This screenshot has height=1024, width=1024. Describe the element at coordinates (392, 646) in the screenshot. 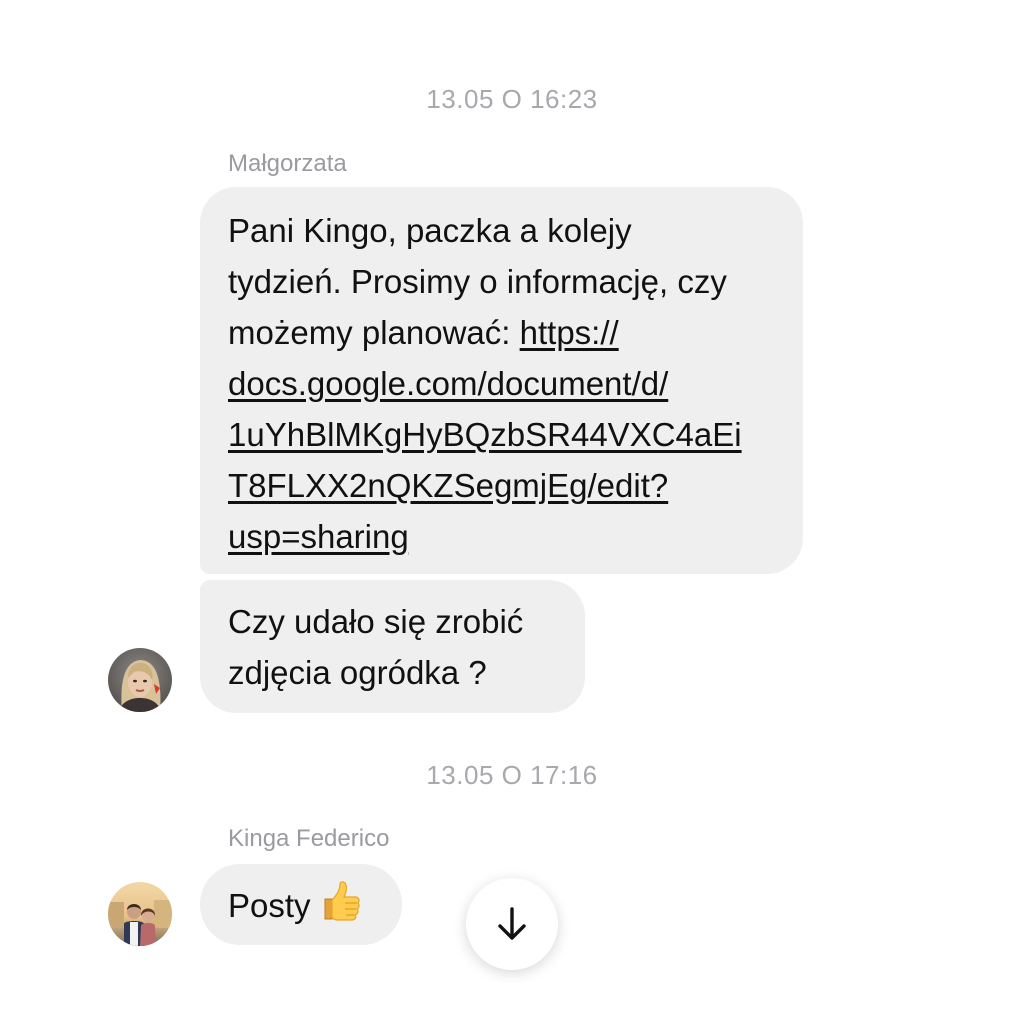

I see `message-bubble: Czy udało się zrobić zdjęcia ogródka ?` at that location.